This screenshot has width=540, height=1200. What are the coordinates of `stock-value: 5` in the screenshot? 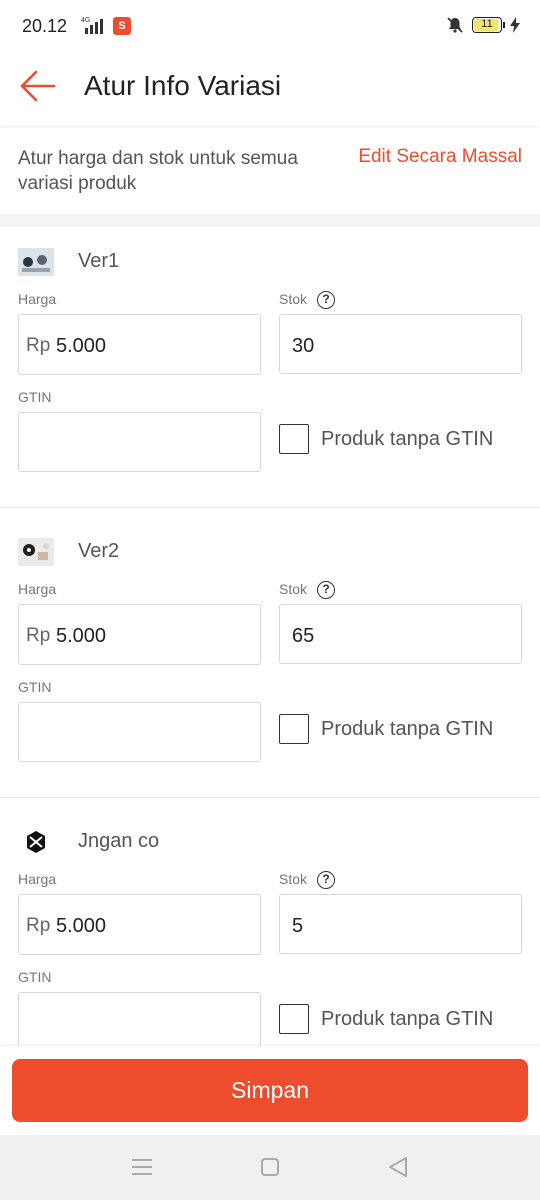 It's located at (298, 926).